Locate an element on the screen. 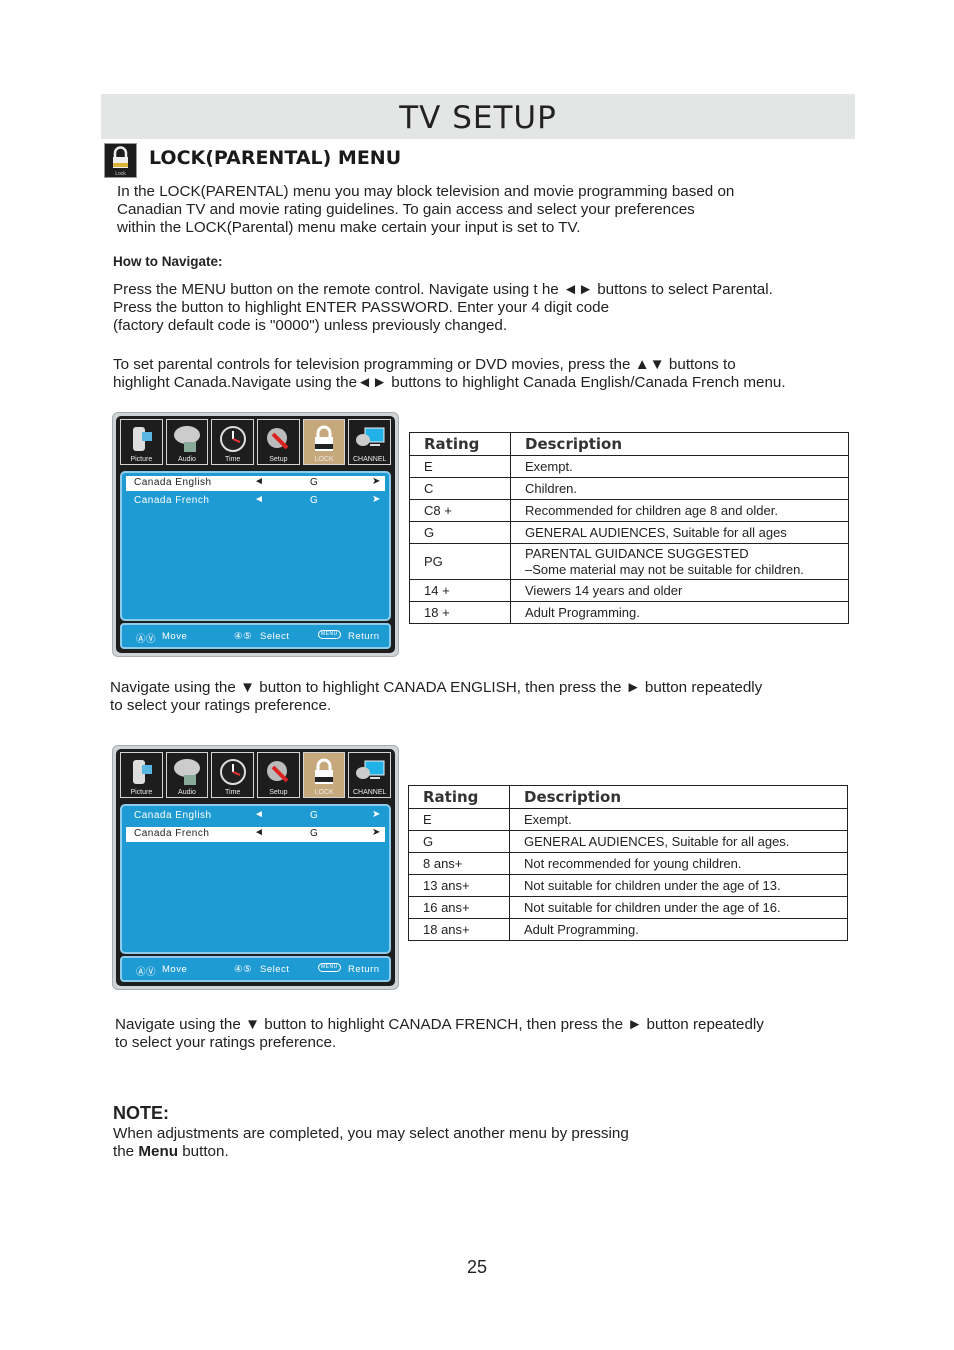 The image size is (954, 1350). svg-text: Lock is located at coordinates (120, 174).